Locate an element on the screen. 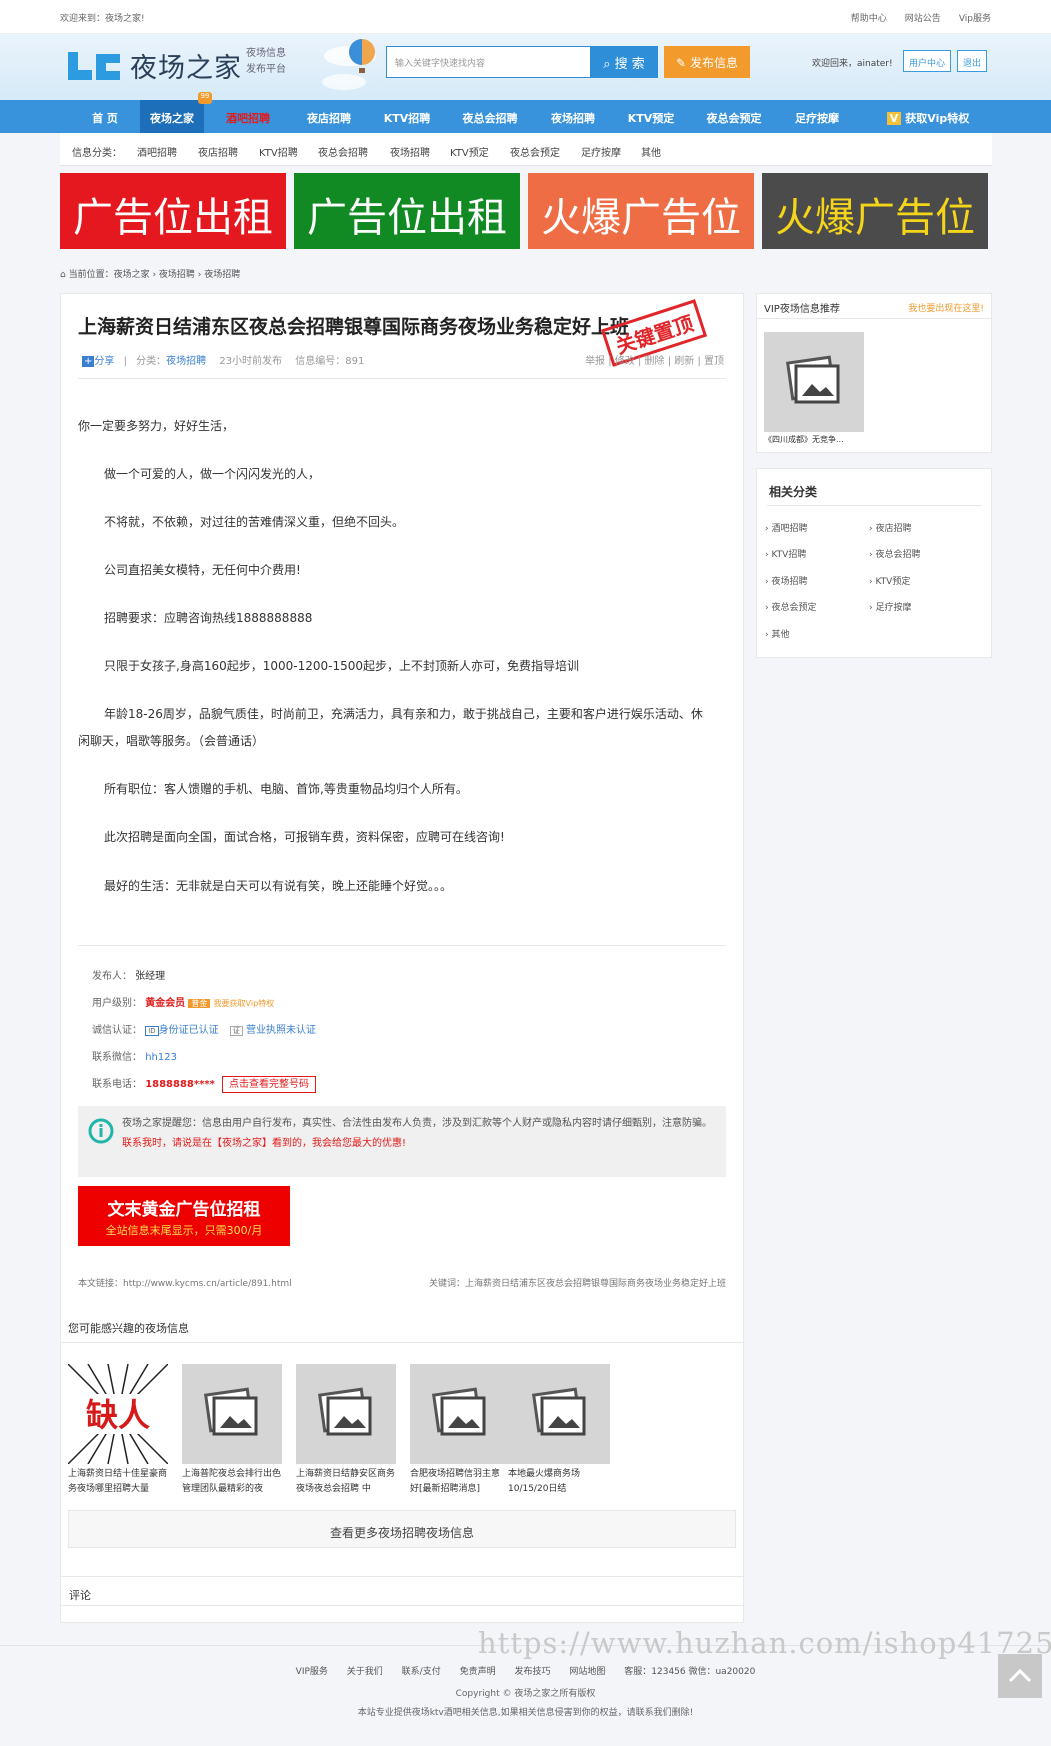  footer-link: 关于我们 is located at coordinates (365, 1672).